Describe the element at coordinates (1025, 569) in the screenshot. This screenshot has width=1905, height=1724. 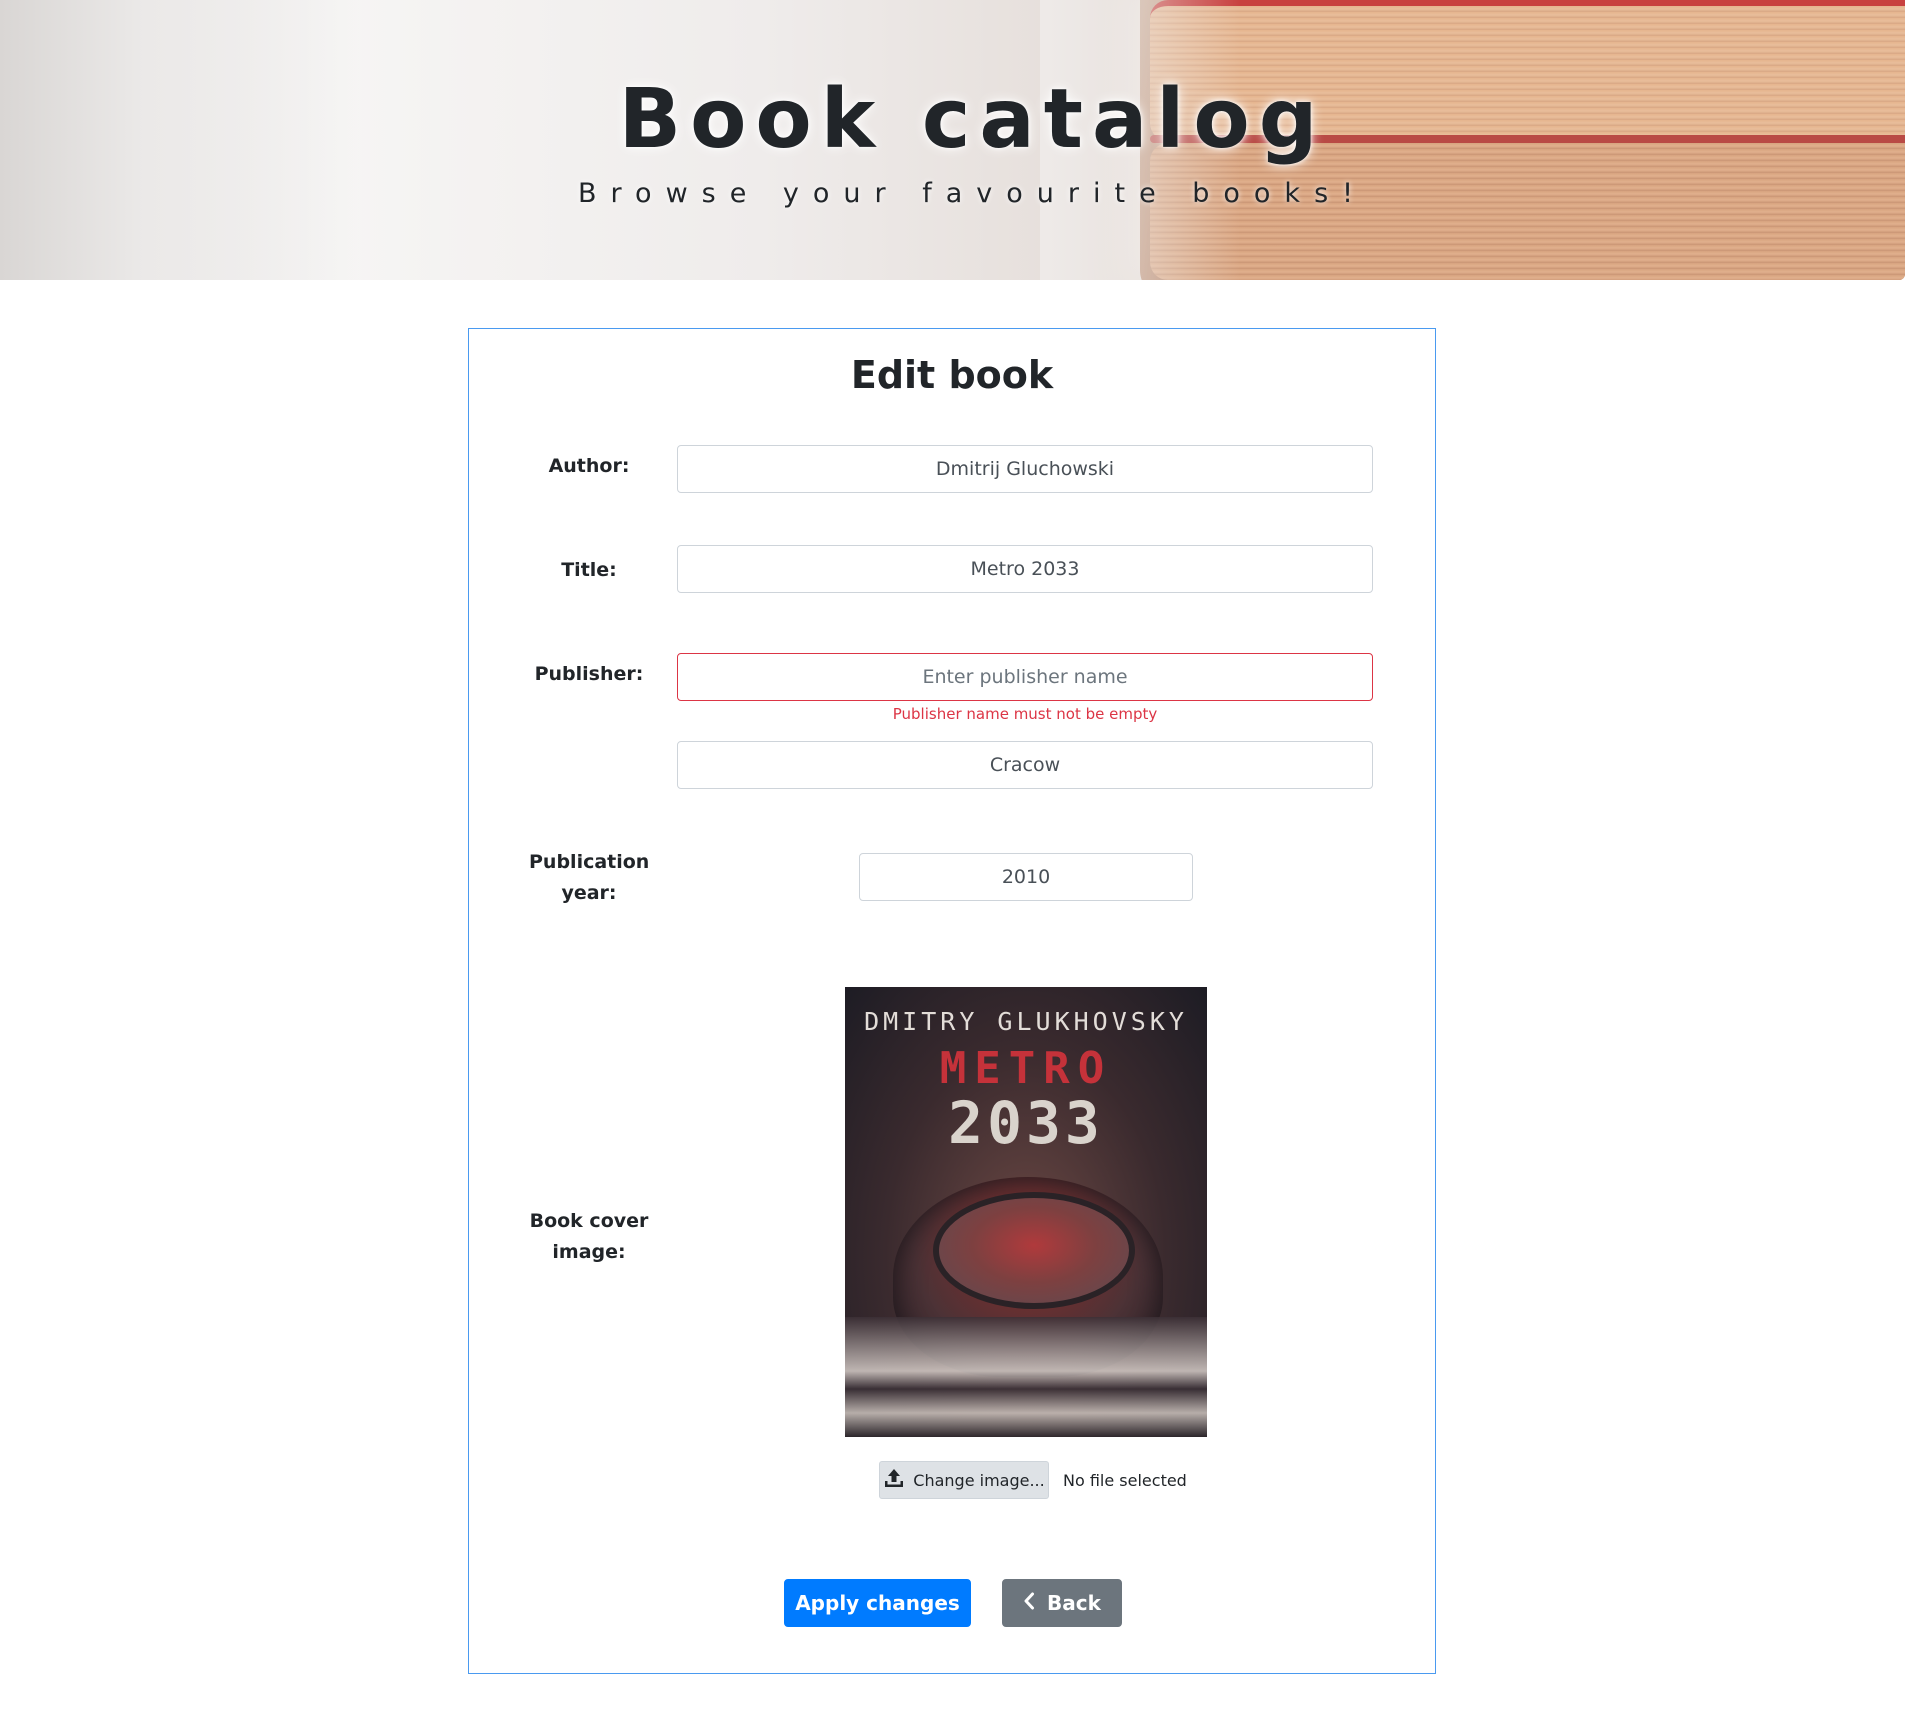
I see `title-input` at that location.